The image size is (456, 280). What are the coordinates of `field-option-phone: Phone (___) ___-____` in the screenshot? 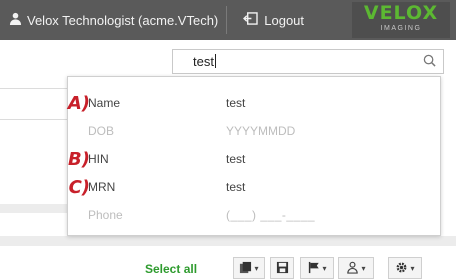 It's located at (254, 215).